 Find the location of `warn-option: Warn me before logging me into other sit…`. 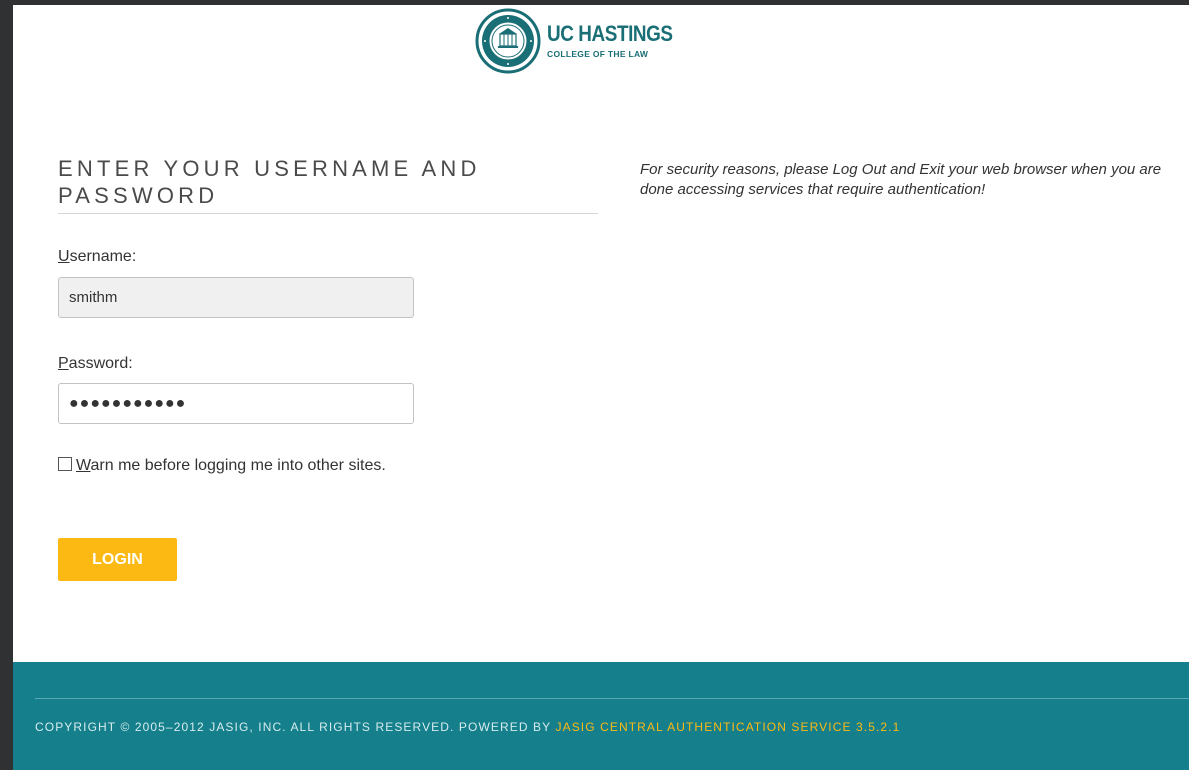

warn-option: Warn me before logging me into other sit… is located at coordinates (248, 466).